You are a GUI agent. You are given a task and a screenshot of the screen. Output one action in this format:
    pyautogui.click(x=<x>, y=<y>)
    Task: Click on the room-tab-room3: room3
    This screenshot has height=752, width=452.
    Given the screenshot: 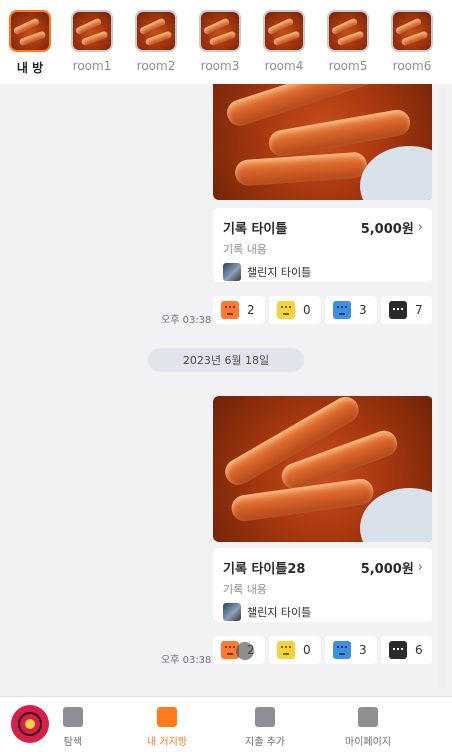 What is the action you would take?
    pyautogui.click(x=220, y=42)
    